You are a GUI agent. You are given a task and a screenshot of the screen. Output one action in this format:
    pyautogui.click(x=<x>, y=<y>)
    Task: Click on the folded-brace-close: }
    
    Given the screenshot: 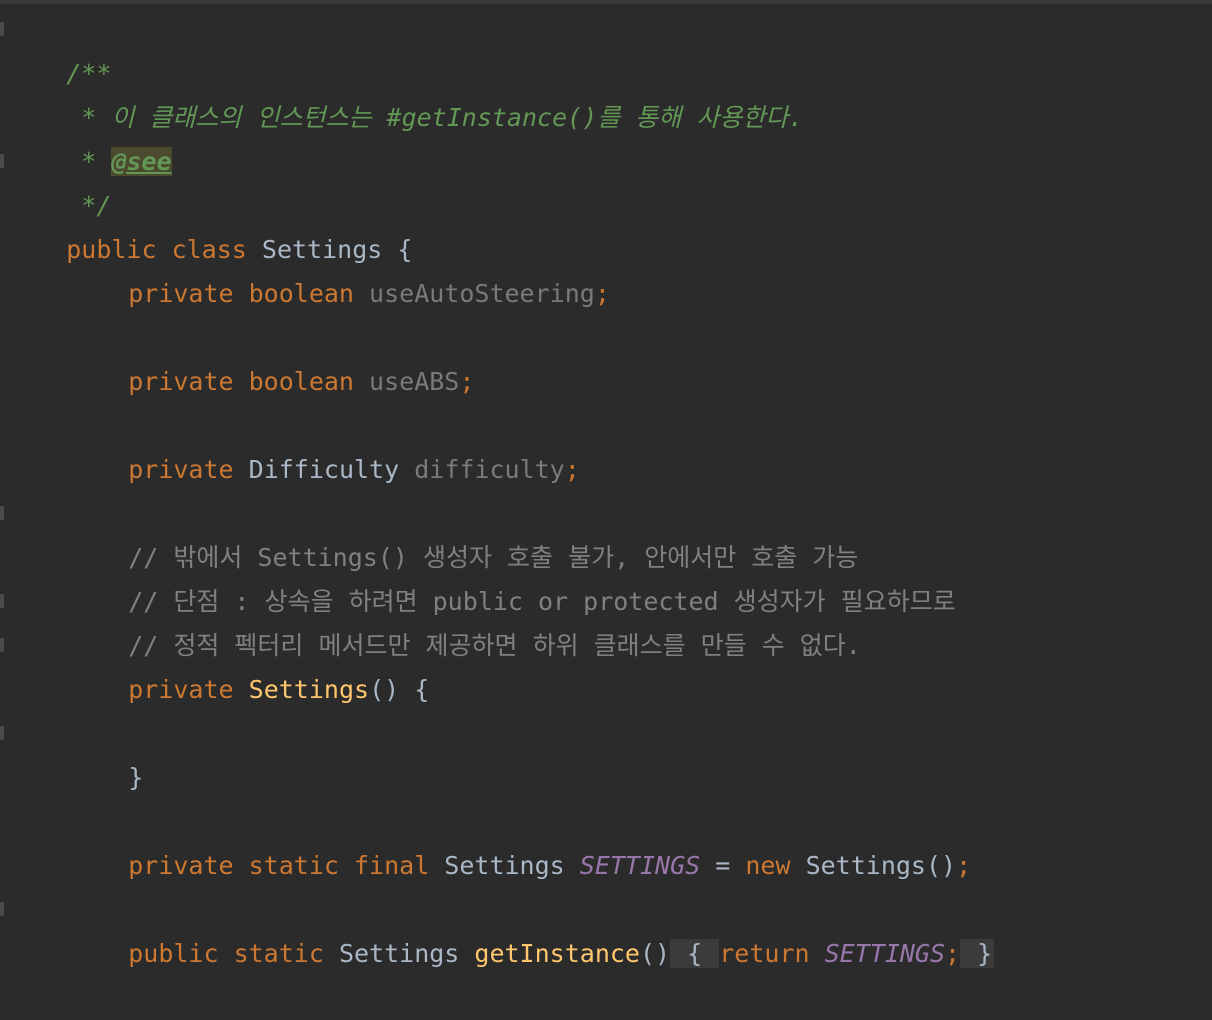 What is the action you would take?
    pyautogui.click(x=977, y=953)
    